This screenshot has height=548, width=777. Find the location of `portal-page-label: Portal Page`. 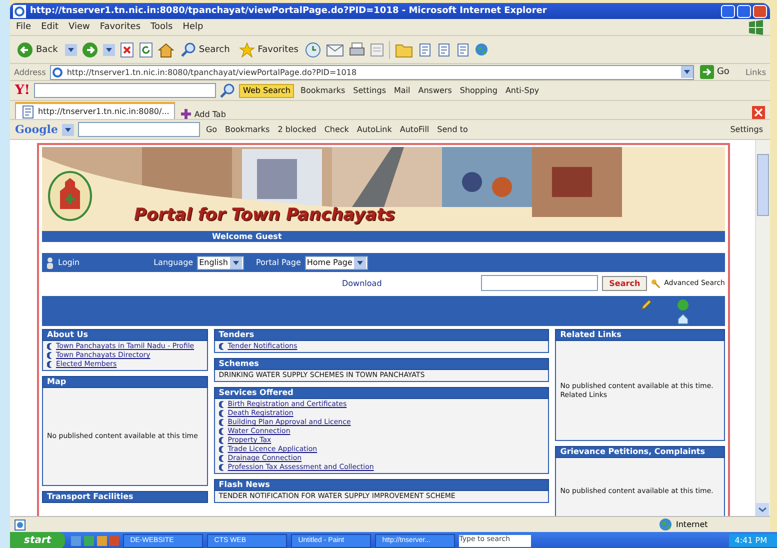

portal-page-label: Portal Page is located at coordinates (278, 262).